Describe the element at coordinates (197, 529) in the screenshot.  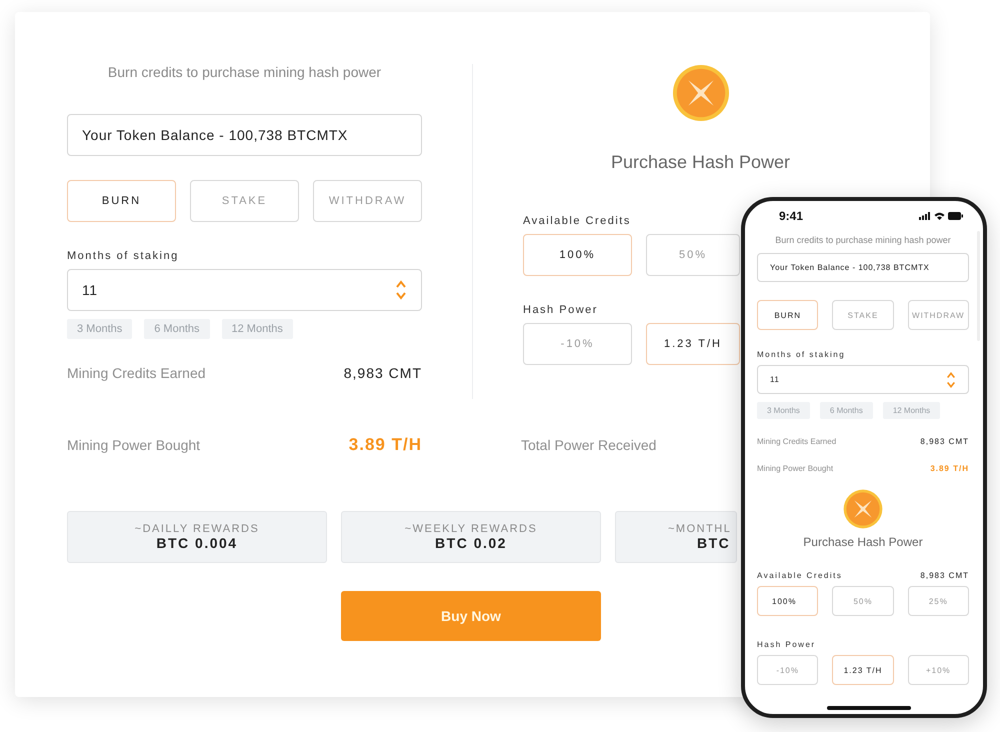
I see `reward-label: ~DAILLY REWARDS` at that location.